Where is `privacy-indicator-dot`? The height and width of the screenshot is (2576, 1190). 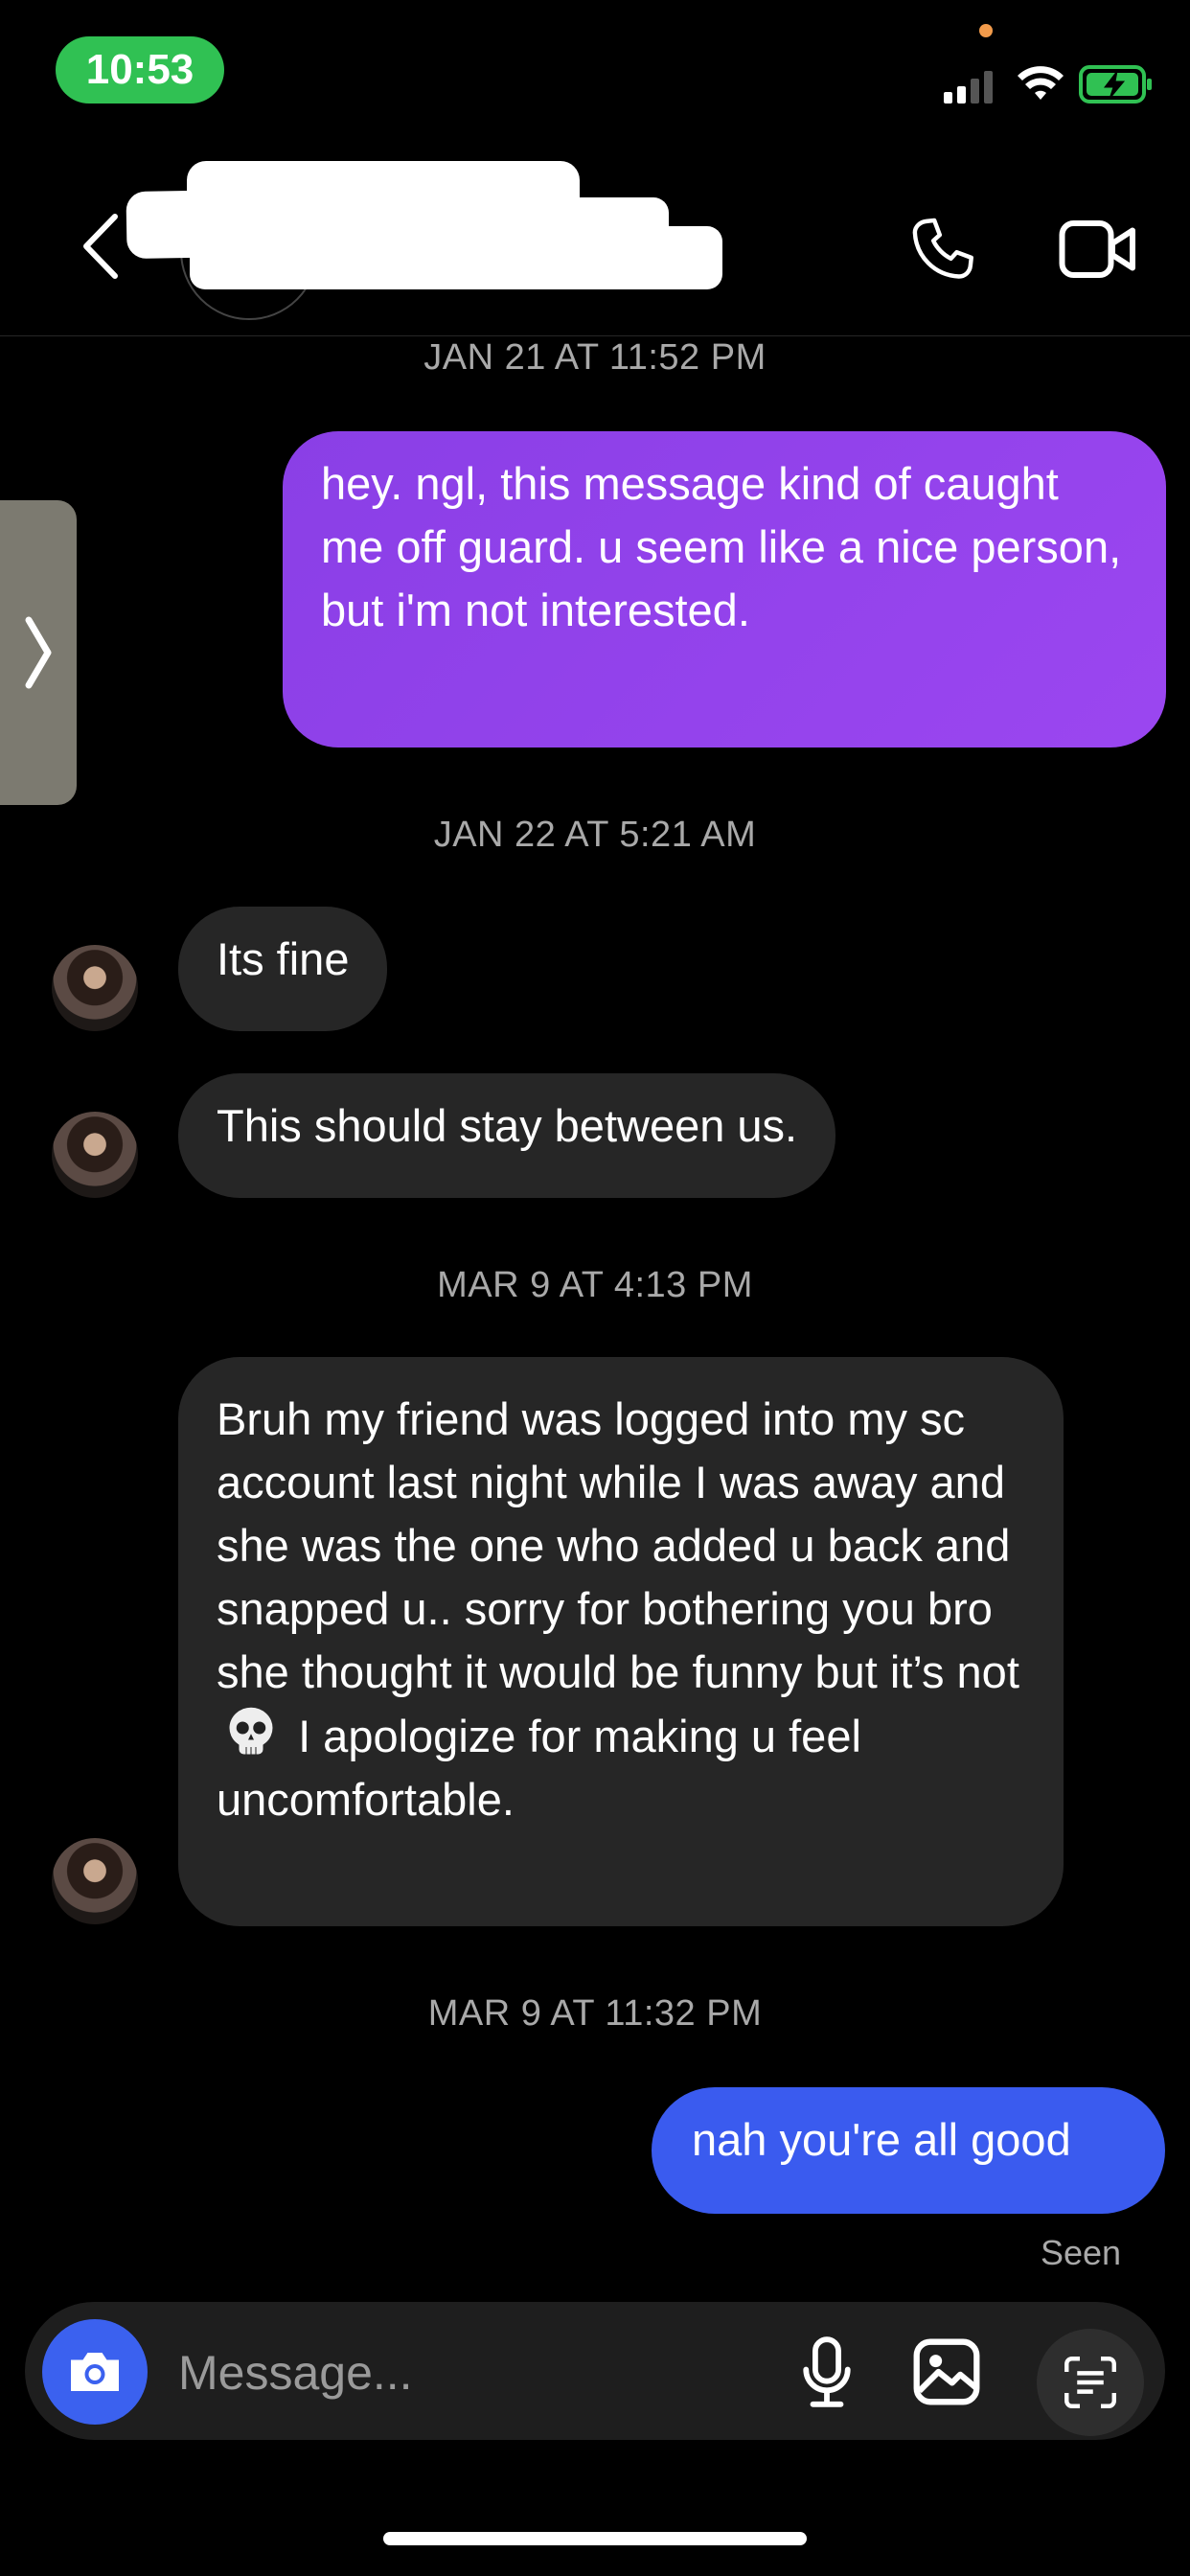
privacy-indicator-dot is located at coordinates (986, 30).